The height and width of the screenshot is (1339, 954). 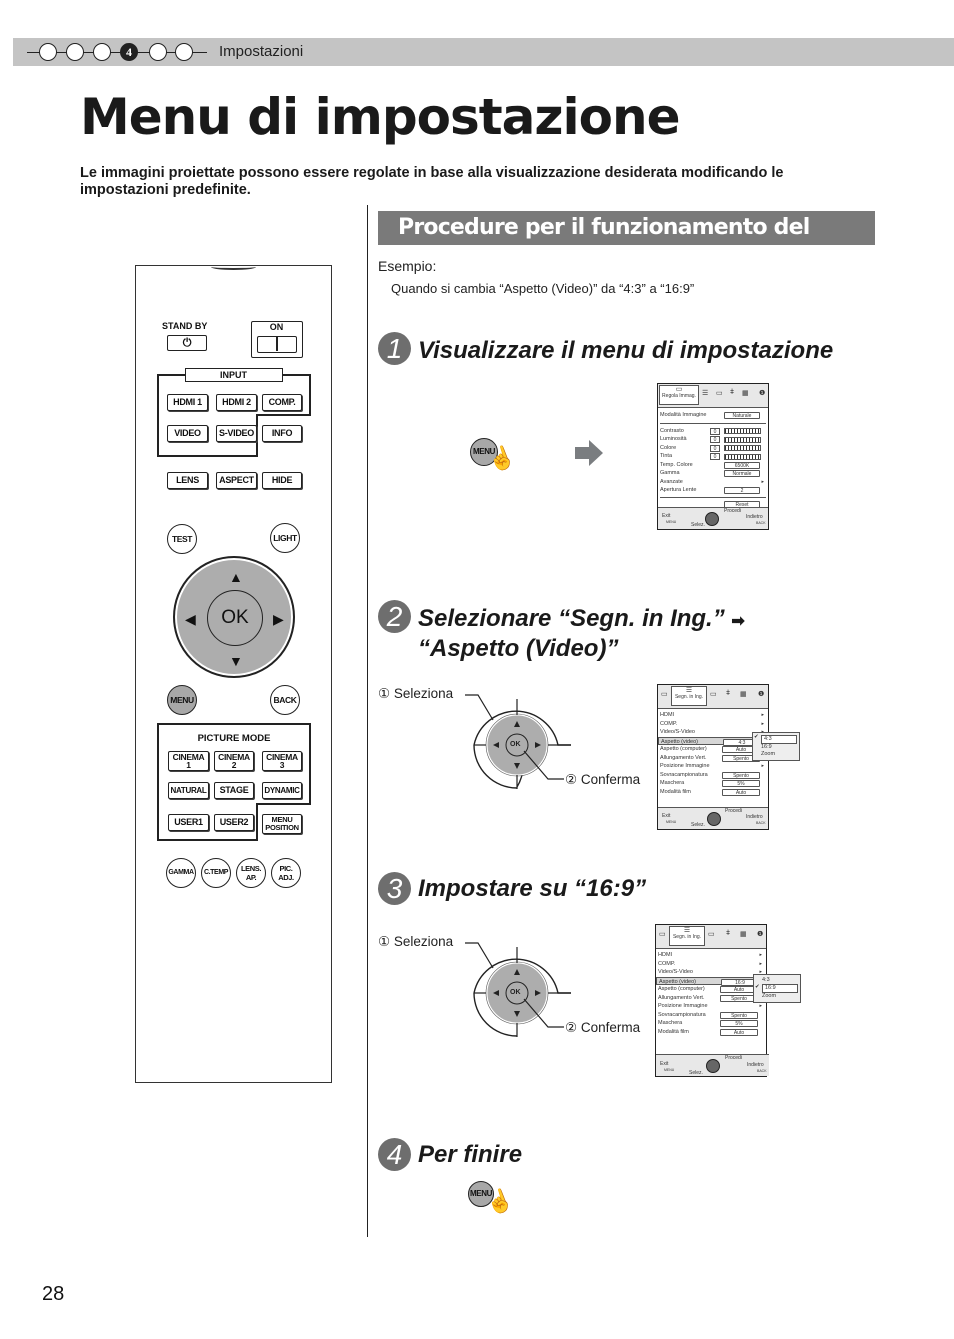 What do you see at coordinates (236, 402) in the screenshot?
I see `hdmi2-button: HDMI 2` at bounding box center [236, 402].